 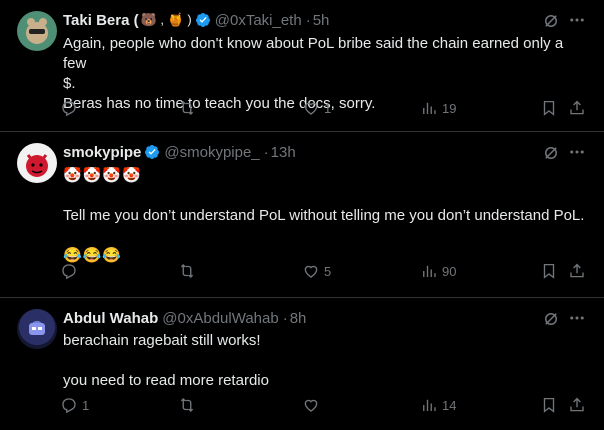 What do you see at coordinates (101, 20) in the screenshot?
I see `display-name: Taki Bera (` at bounding box center [101, 20].